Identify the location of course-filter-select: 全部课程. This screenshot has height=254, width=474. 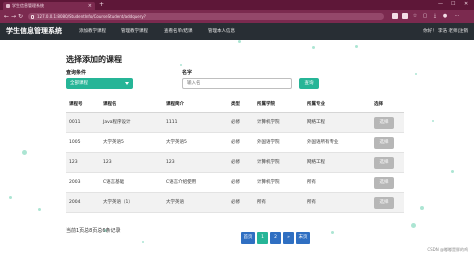
(99, 83).